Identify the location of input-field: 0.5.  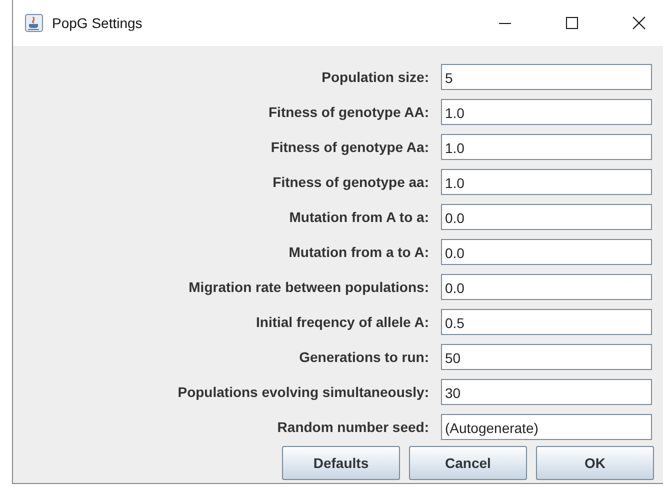
(546, 321).